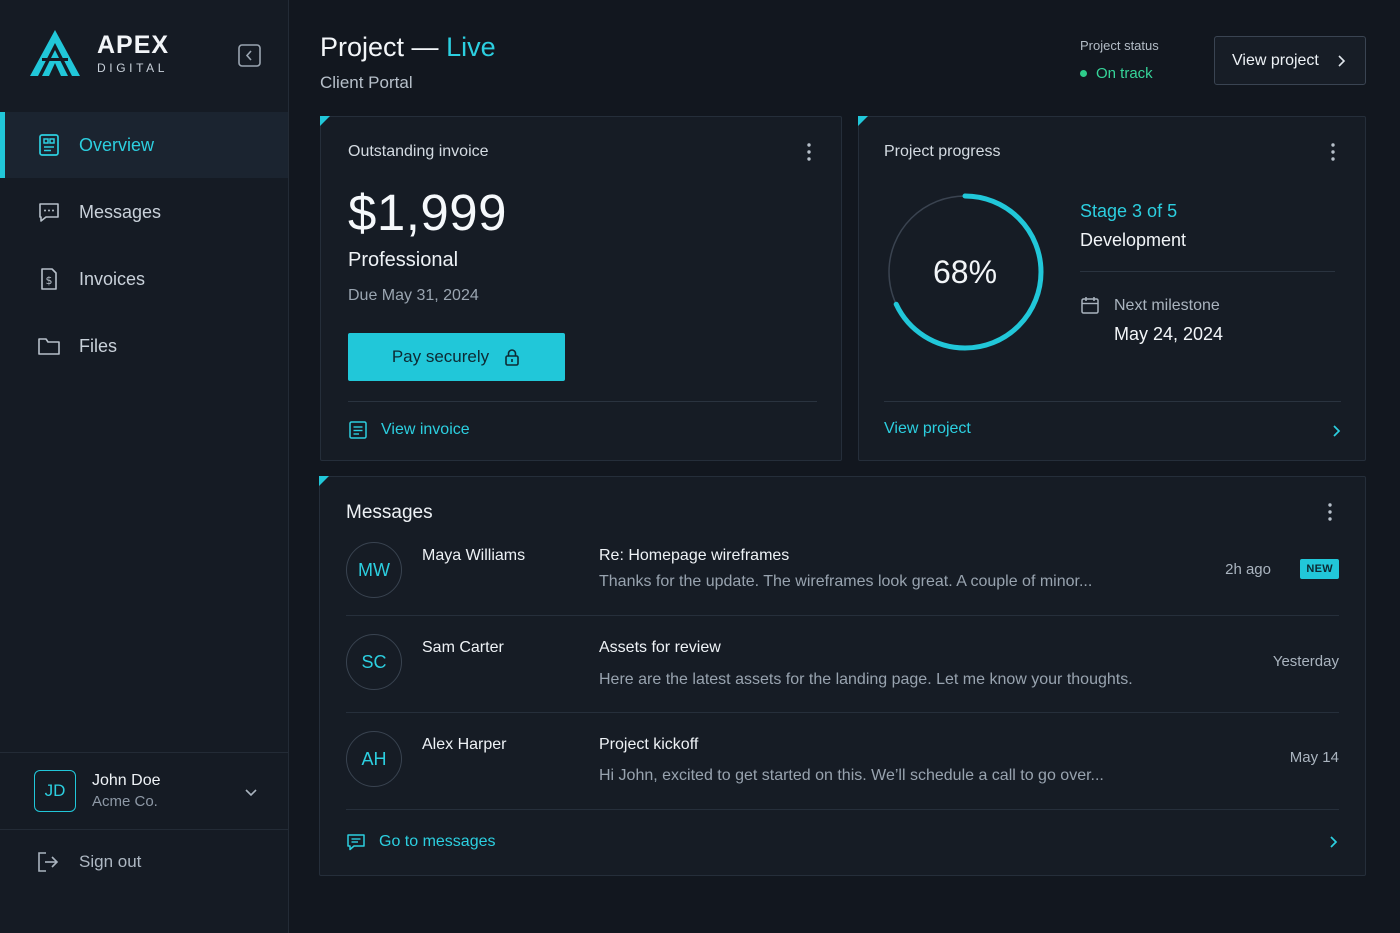 The height and width of the screenshot is (933, 1400). Describe the element at coordinates (133, 45) in the screenshot. I see `brand-name: APEX` at that location.